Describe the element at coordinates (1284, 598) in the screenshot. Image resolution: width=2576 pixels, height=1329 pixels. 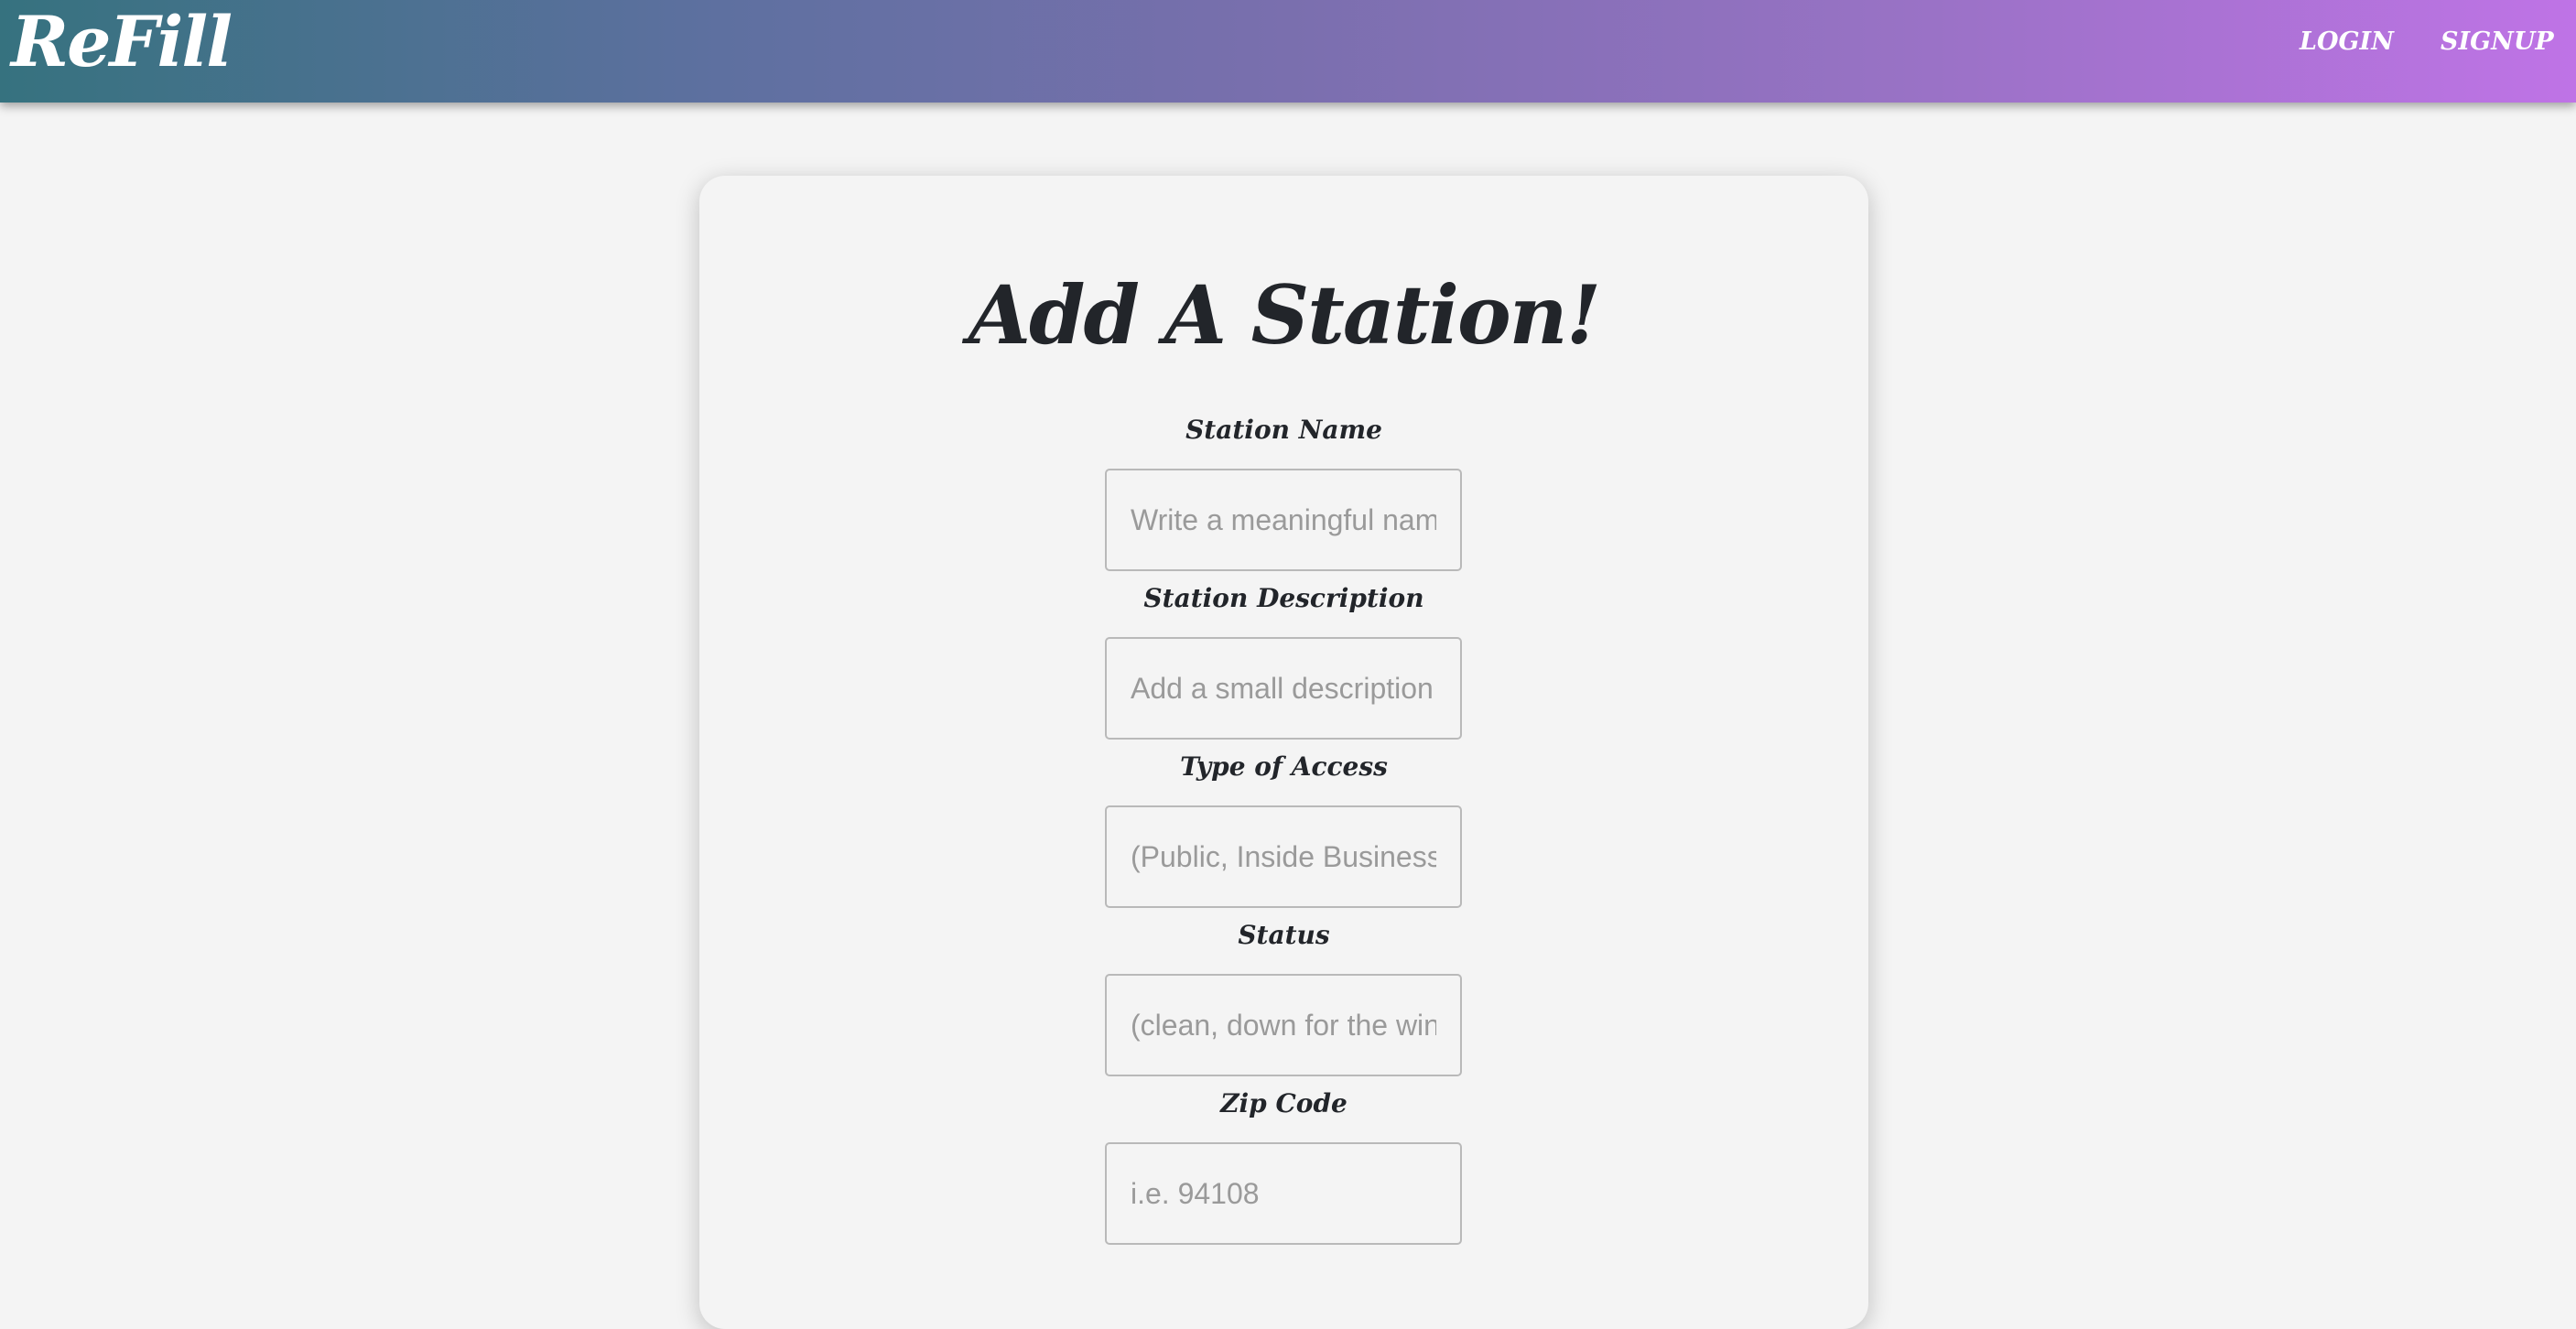
I see `station-description-label: Station Description` at that location.